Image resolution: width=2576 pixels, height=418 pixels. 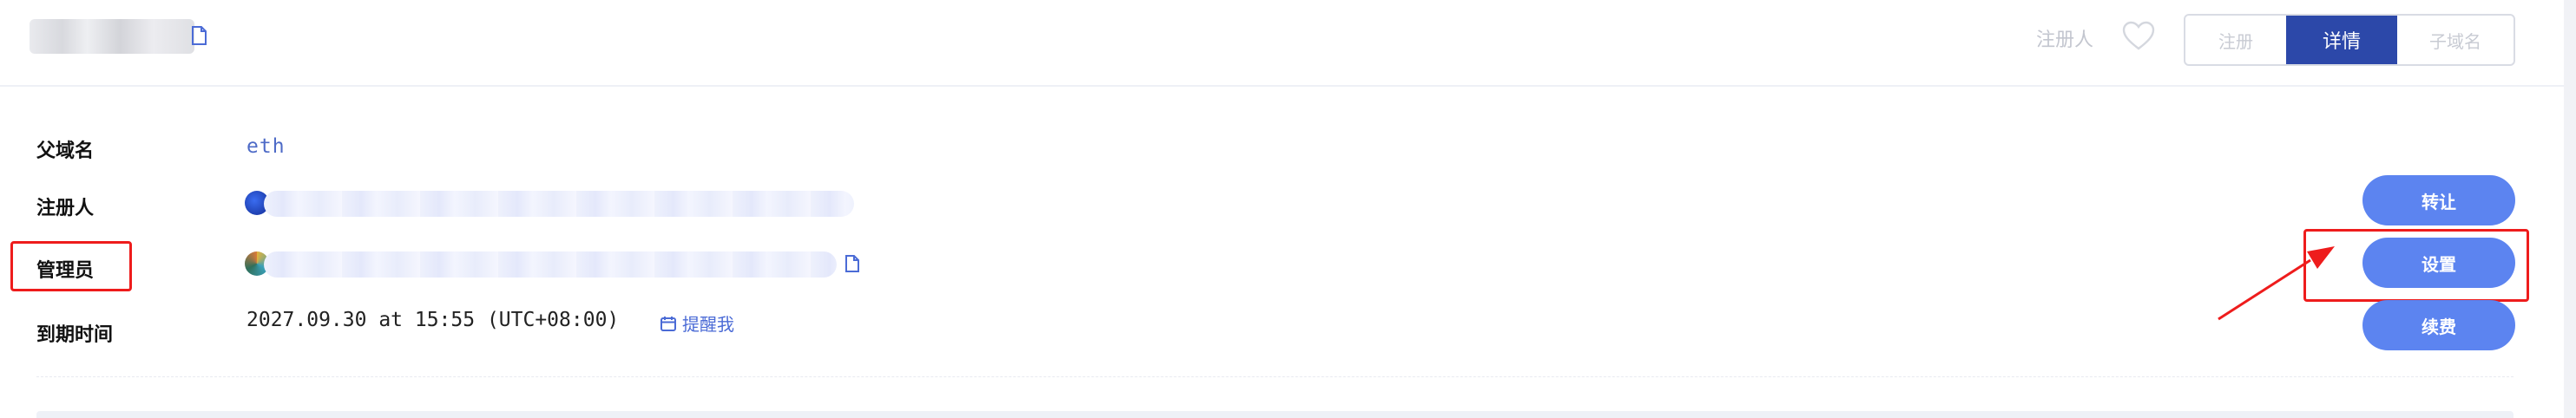 What do you see at coordinates (2439, 200) in the screenshot?
I see `transfer-button: 转让` at bounding box center [2439, 200].